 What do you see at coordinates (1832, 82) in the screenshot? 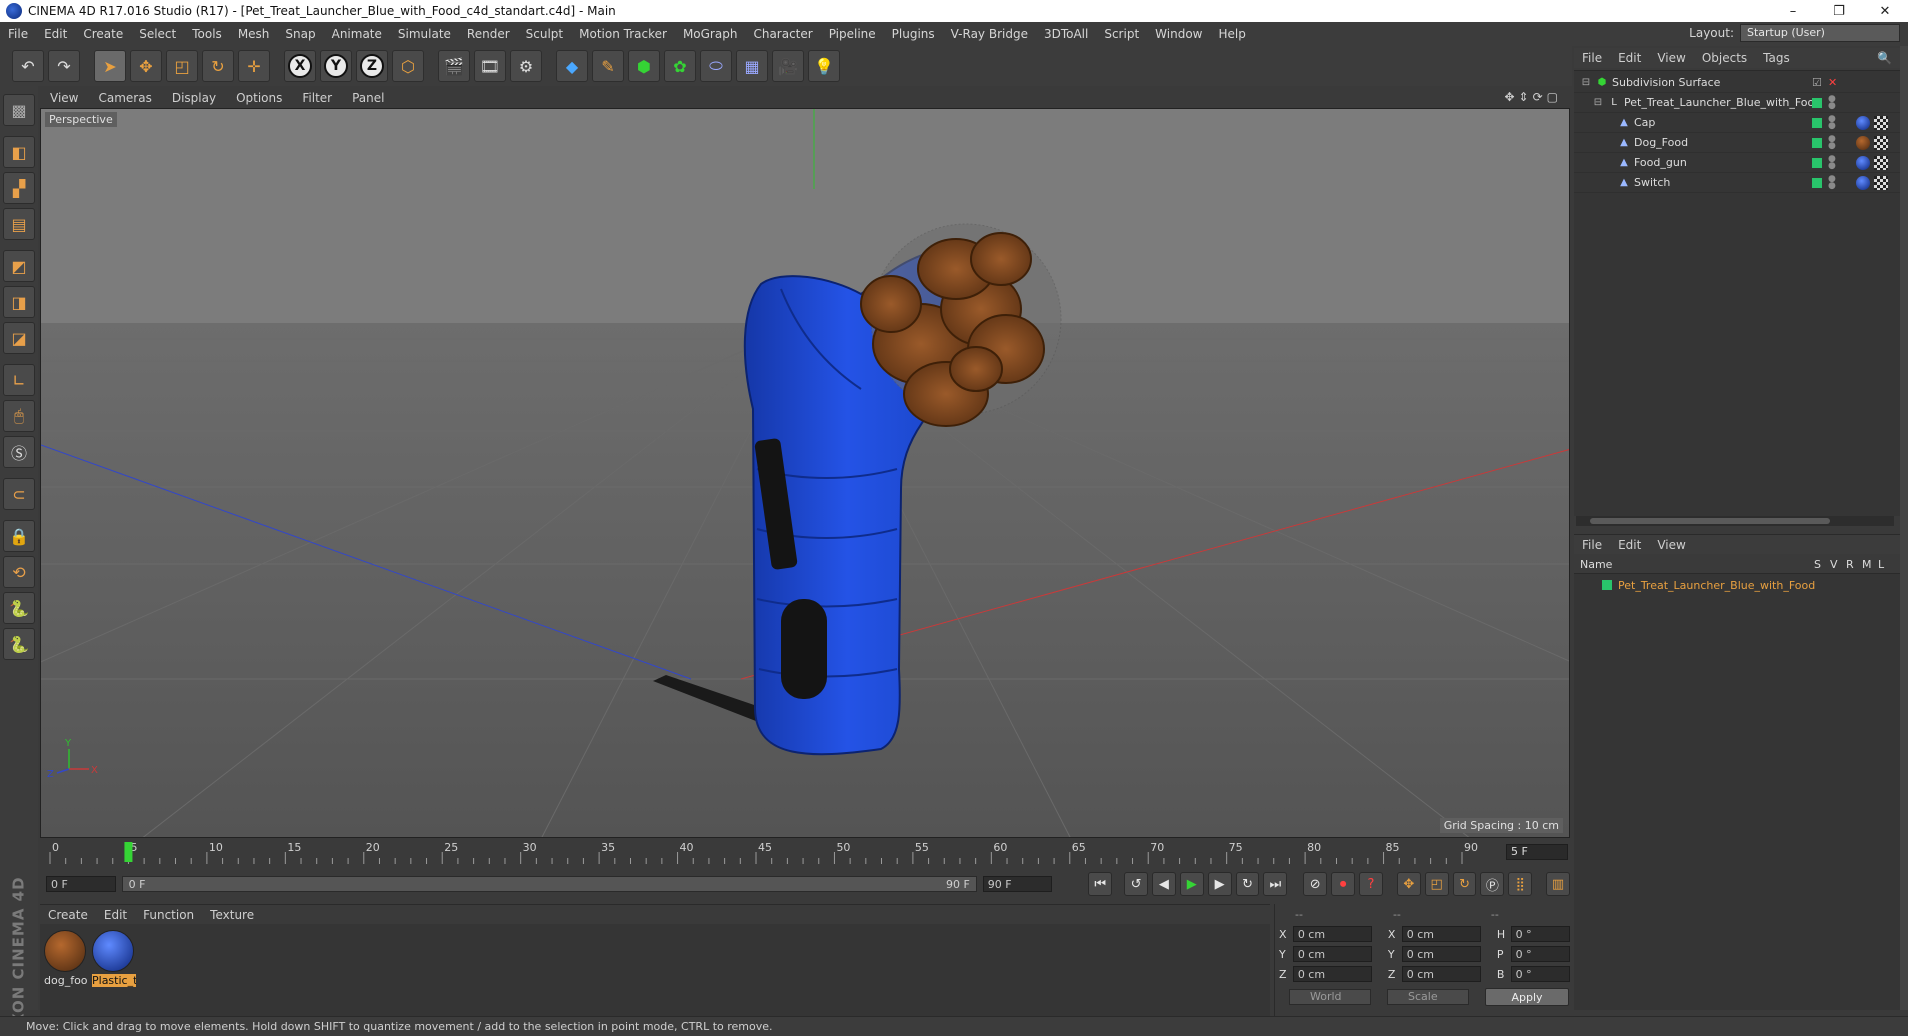
I see `x-disabled-icon: ✕` at bounding box center [1832, 82].